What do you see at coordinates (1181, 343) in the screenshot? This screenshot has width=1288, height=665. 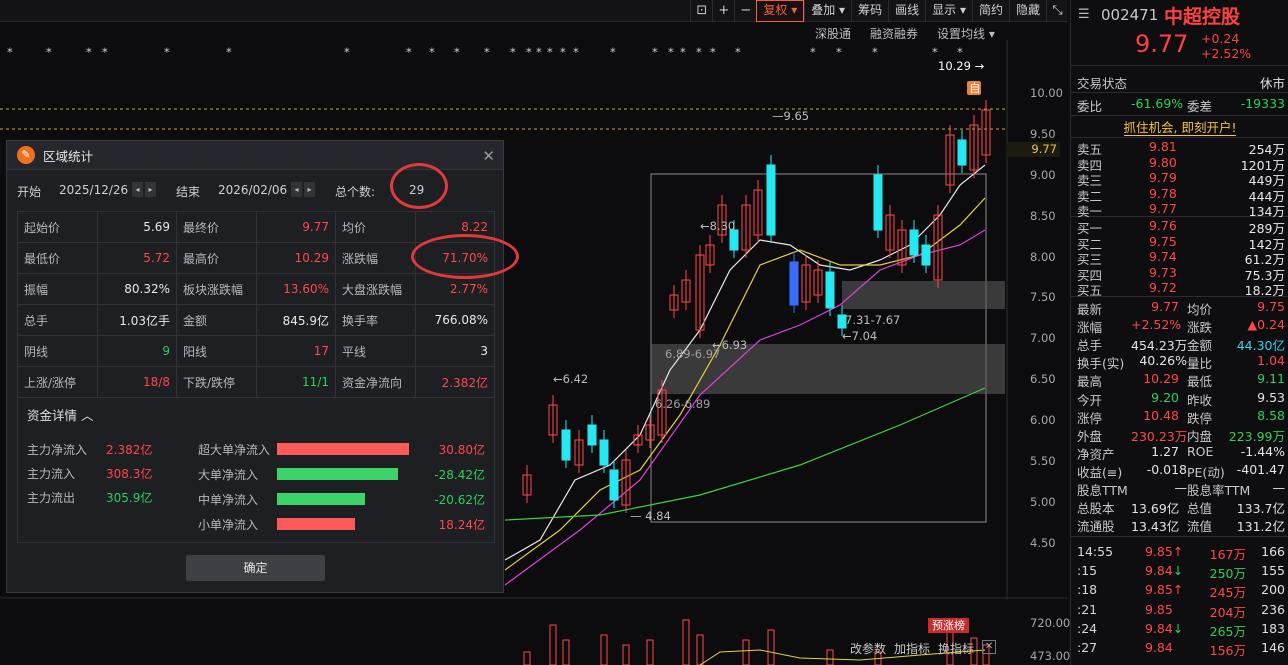 I see `quote-row: 总手 454.23万 金额 44.30亿` at bounding box center [1181, 343].